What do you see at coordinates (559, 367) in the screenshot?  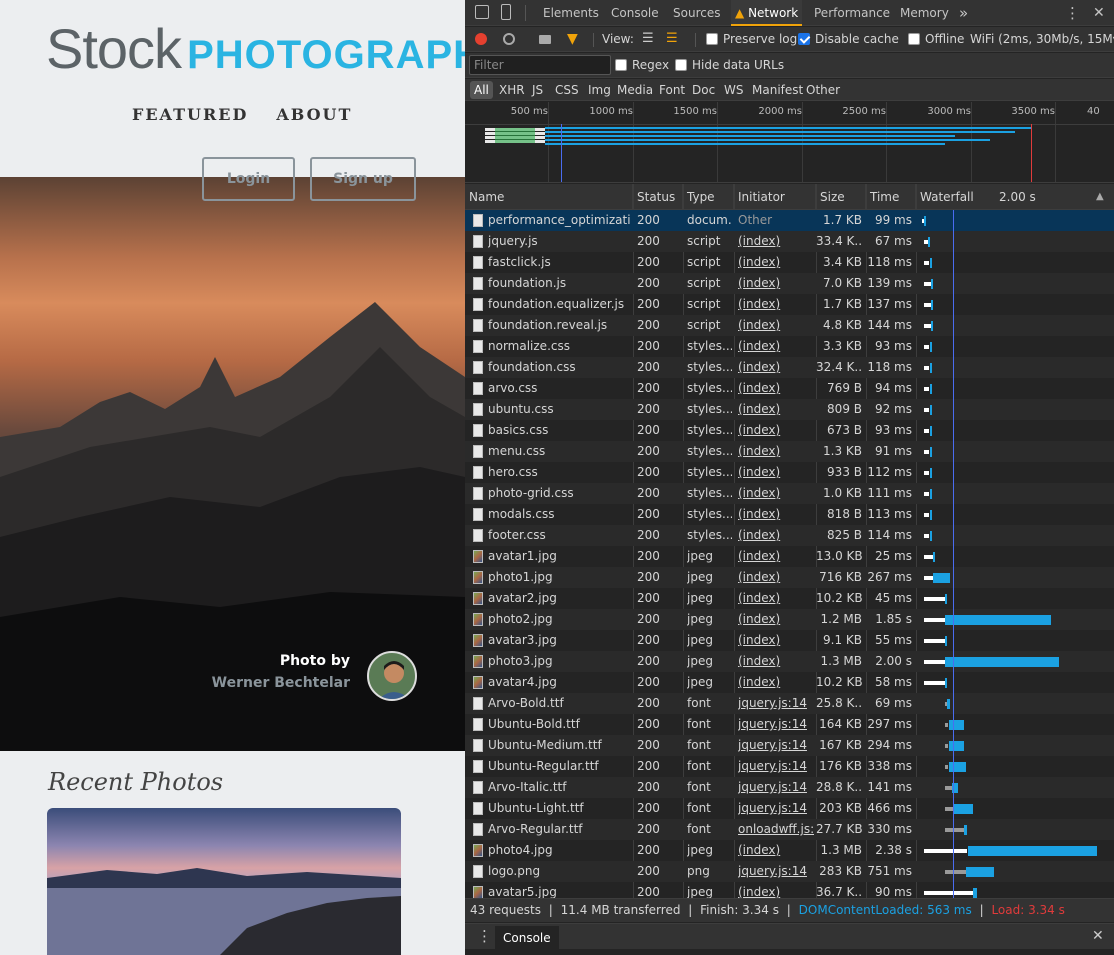 I see `request-name: foundation.css` at bounding box center [559, 367].